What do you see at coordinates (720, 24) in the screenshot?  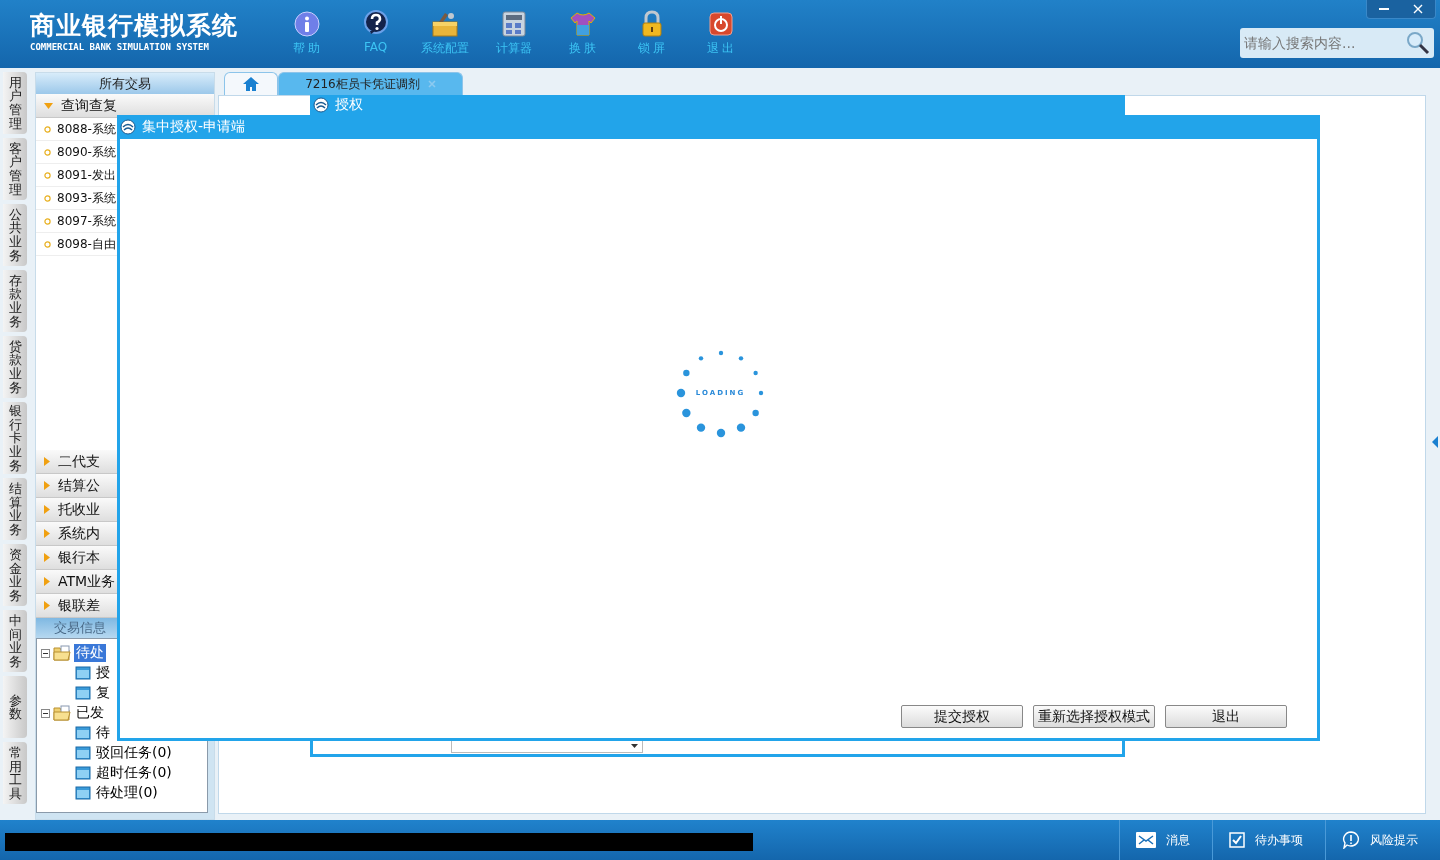 I see `power-icon` at bounding box center [720, 24].